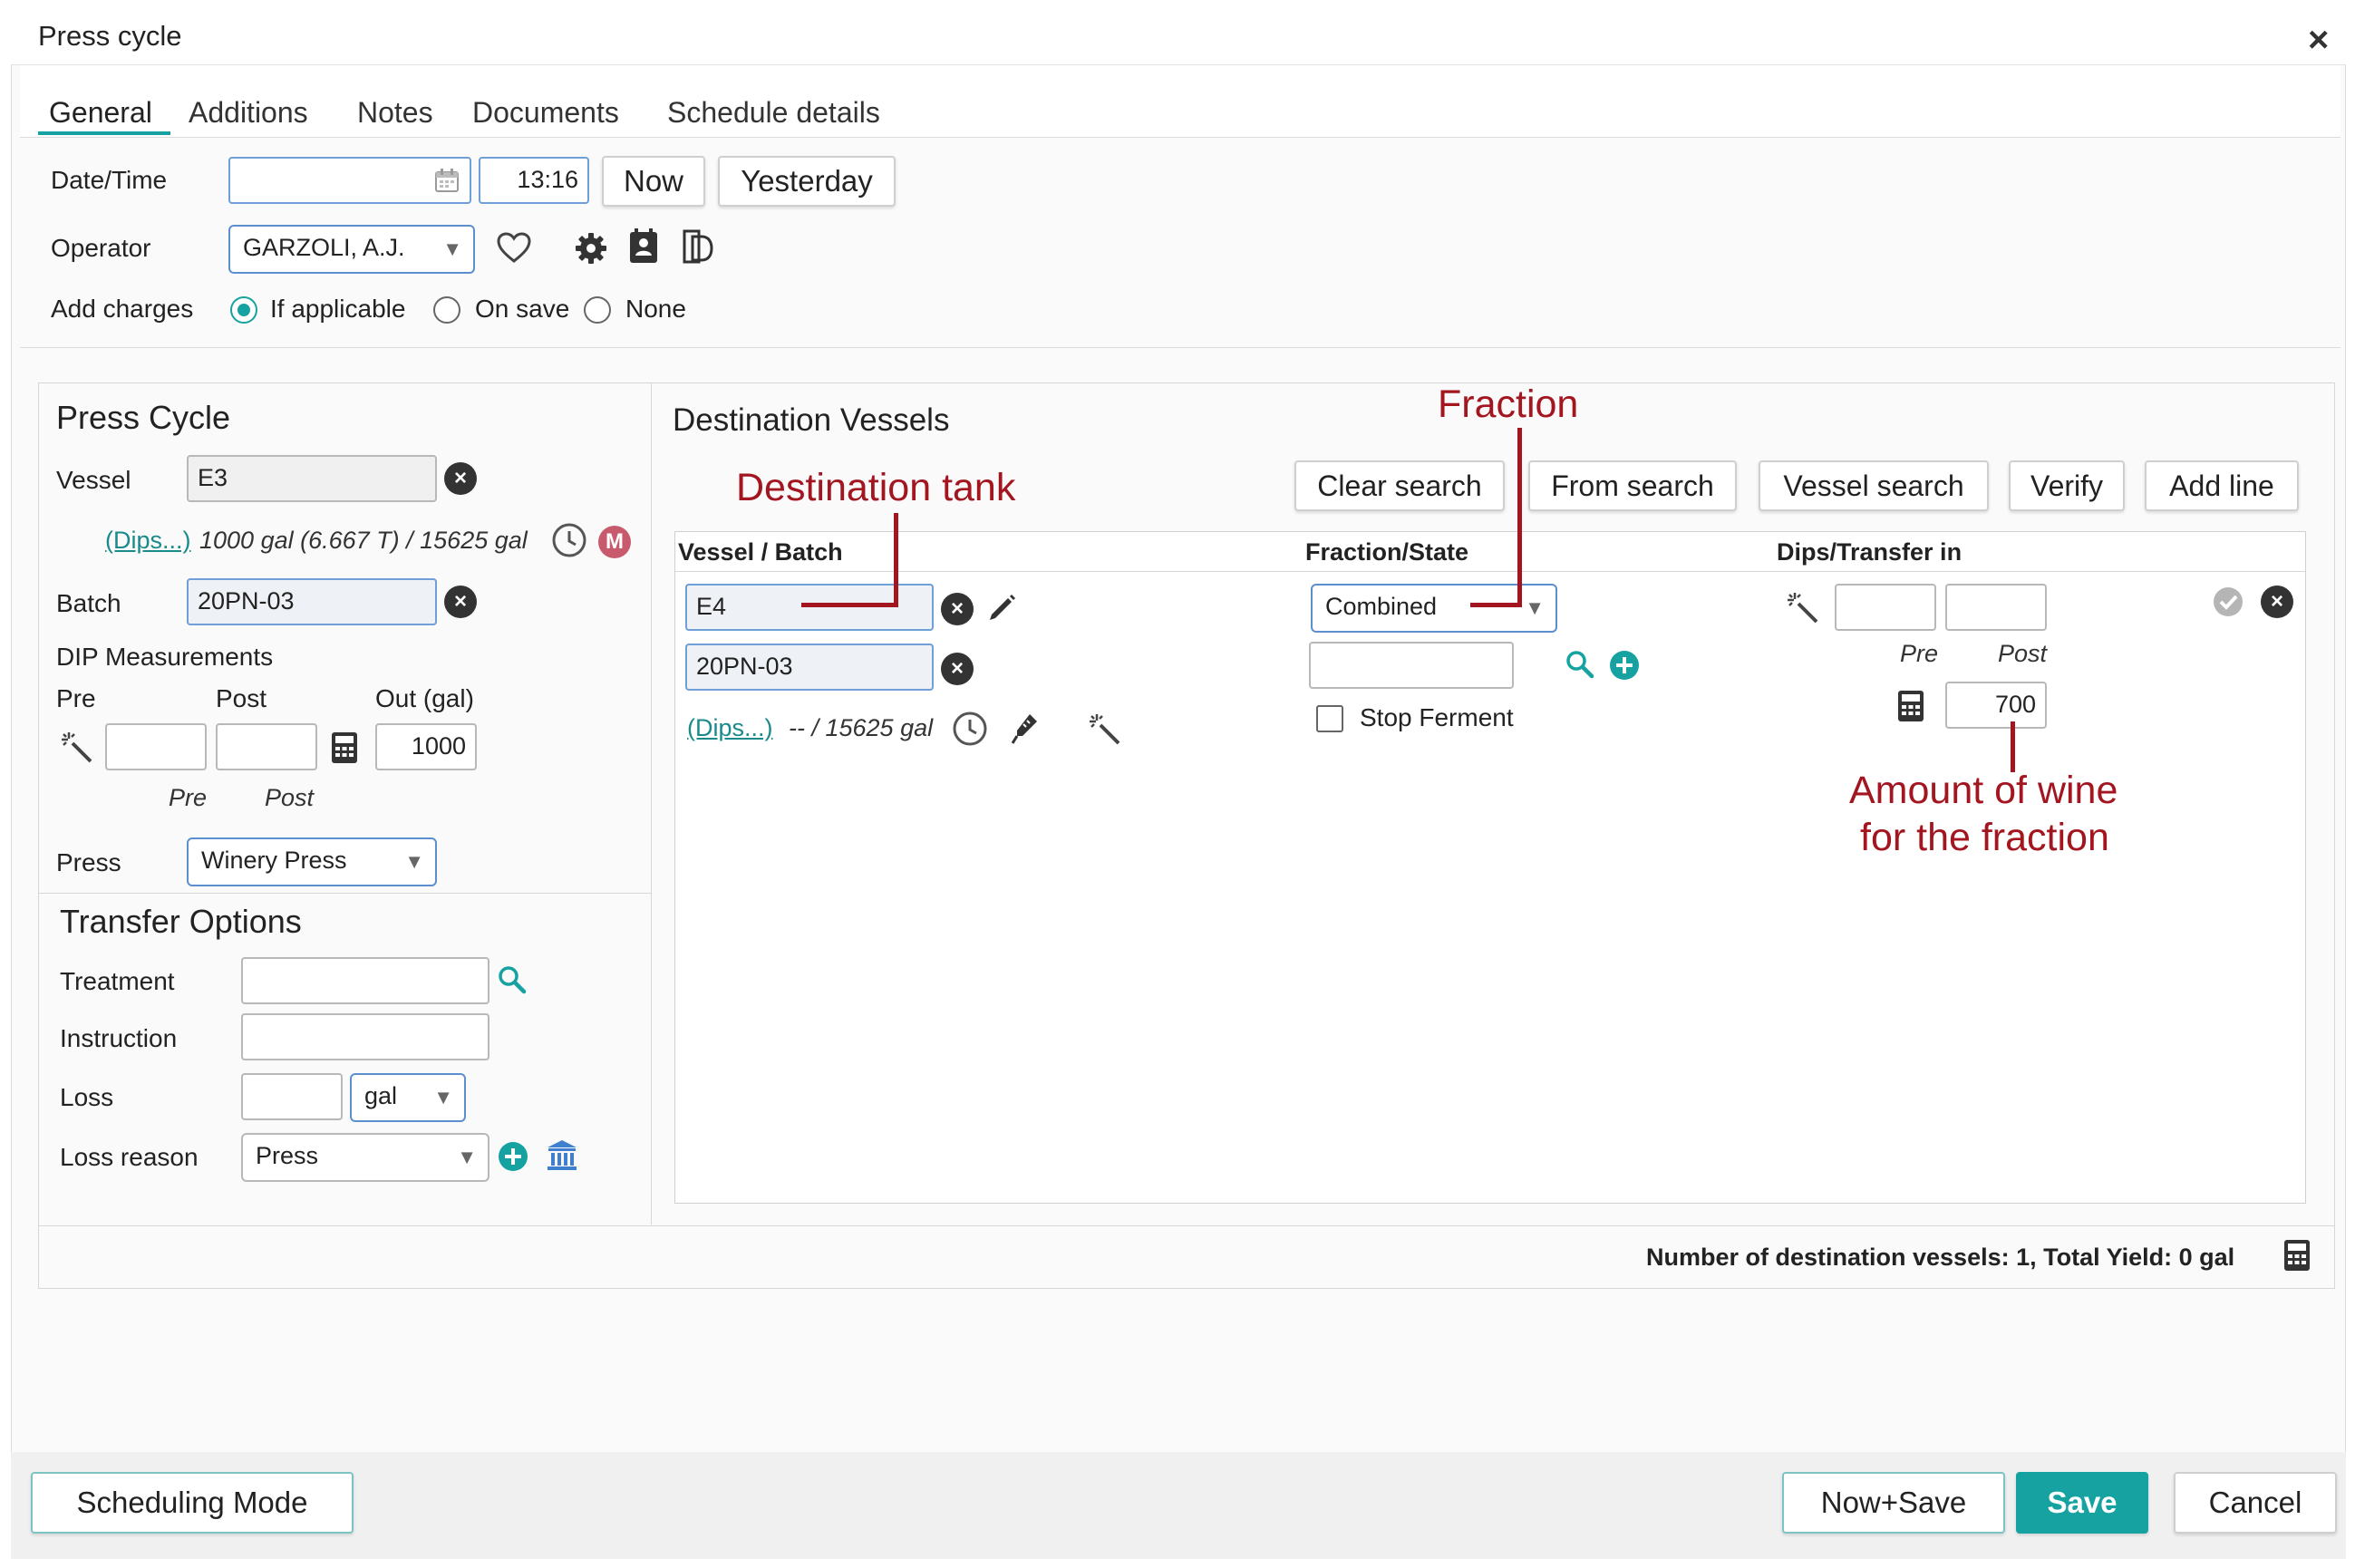 This screenshot has width=2355, height=1568. What do you see at coordinates (652, 803) in the screenshot?
I see `panel-divider` at bounding box center [652, 803].